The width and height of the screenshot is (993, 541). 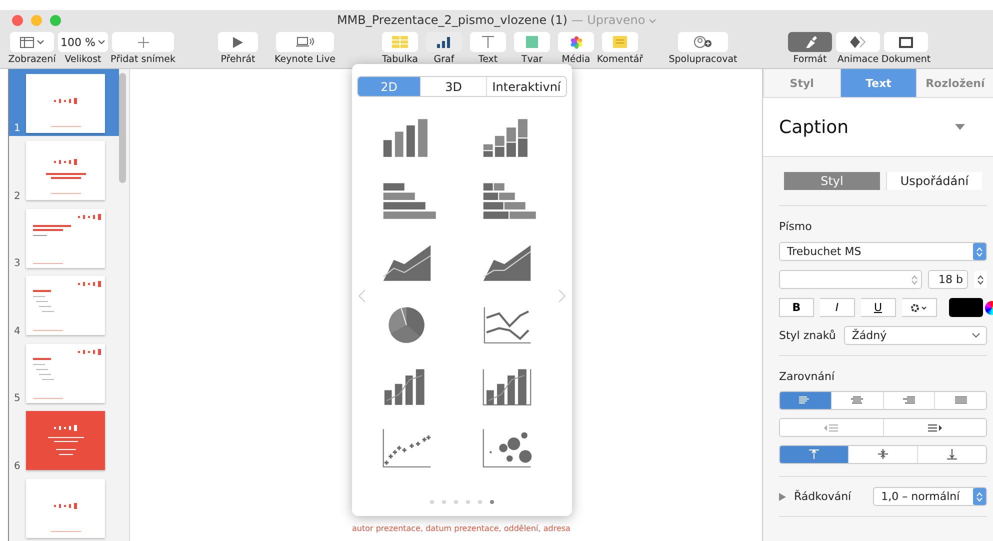 What do you see at coordinates (17, 264) in the screenshot?
I see `slide-number: 3` at bounding box center [17, 264].